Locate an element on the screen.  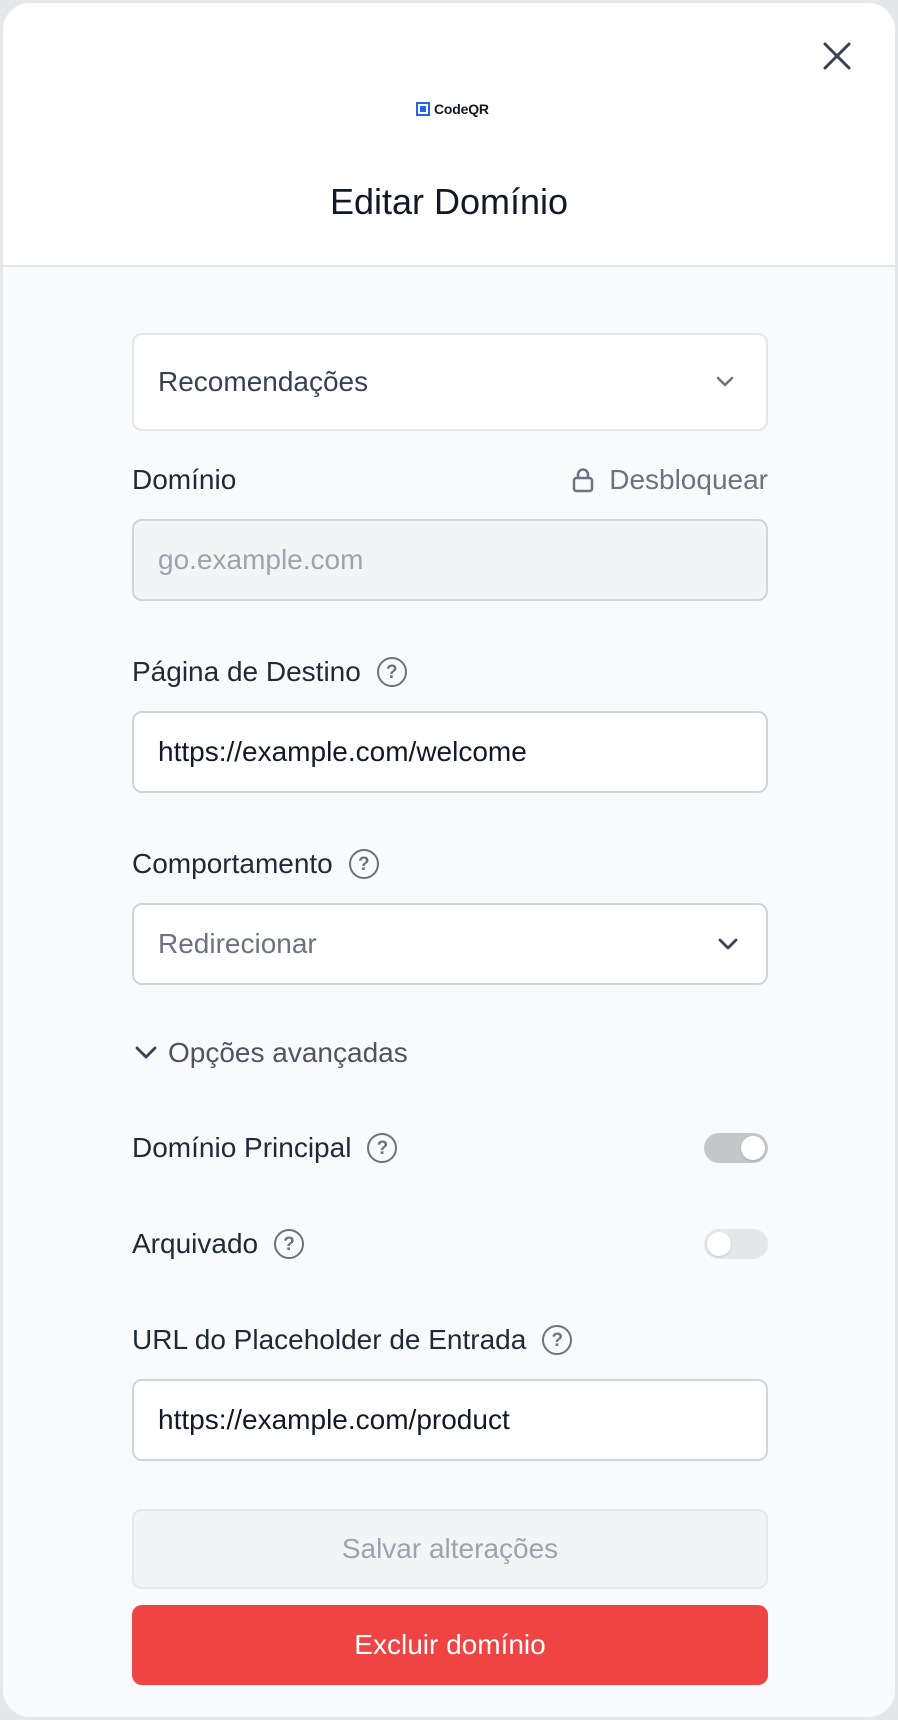
primary-domain-toggle is located at coordinates (736, 1148).